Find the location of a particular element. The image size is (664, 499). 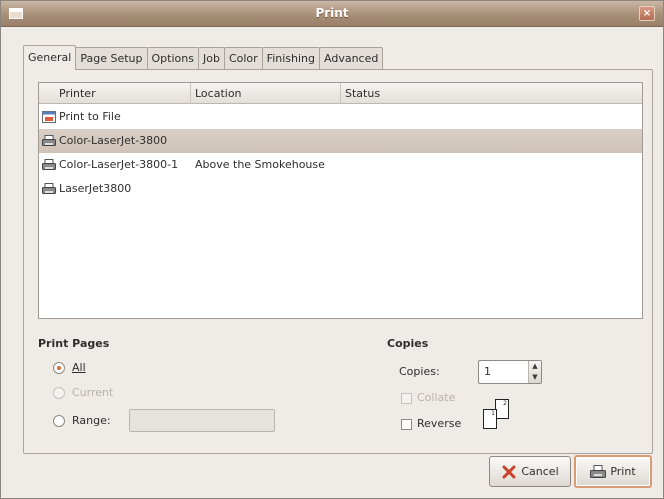

tab-color: Color is located at coordinates (243, 58).